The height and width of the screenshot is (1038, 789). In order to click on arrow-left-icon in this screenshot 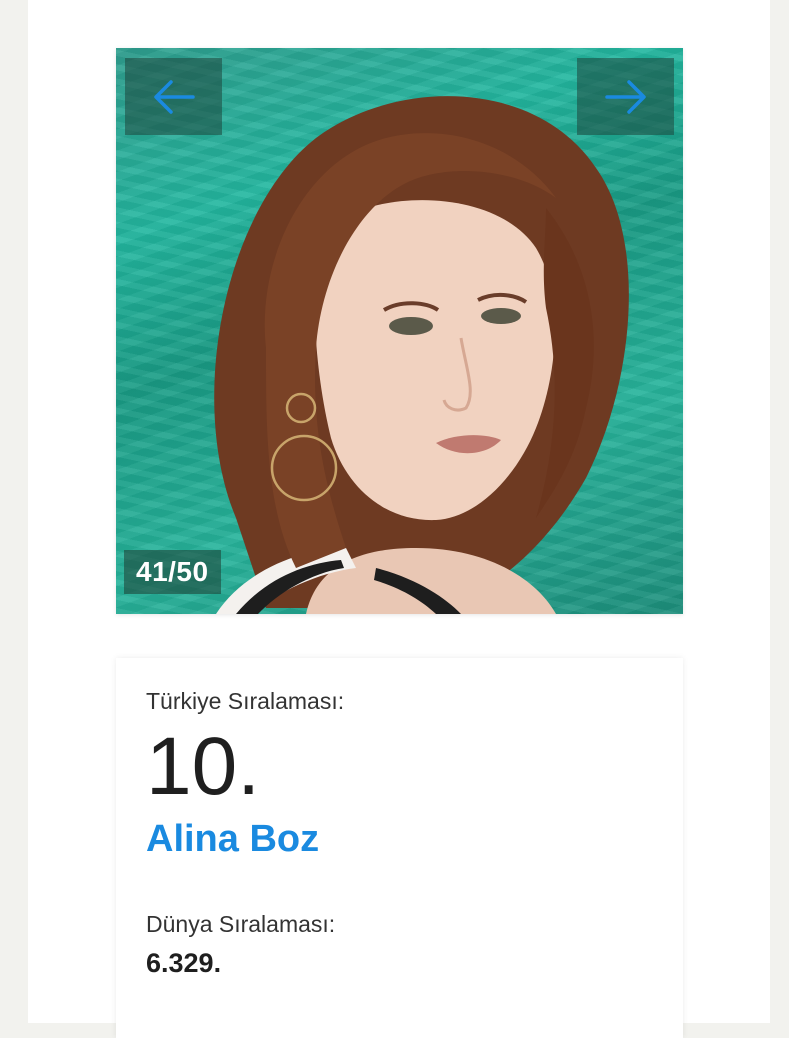, I will do `click(174, 96)`.